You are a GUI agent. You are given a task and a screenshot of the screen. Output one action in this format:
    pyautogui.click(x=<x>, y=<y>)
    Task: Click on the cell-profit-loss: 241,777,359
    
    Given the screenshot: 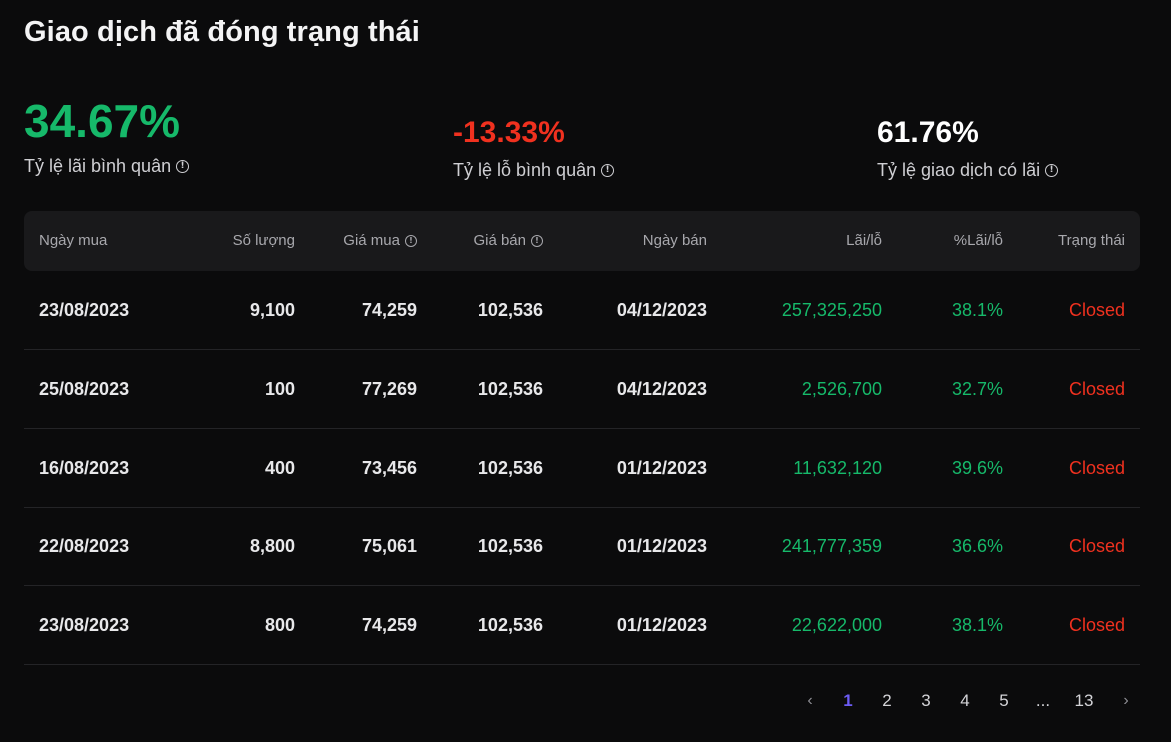 What is the action you would take?
    pyautogui.click(x=831, y=546)
    